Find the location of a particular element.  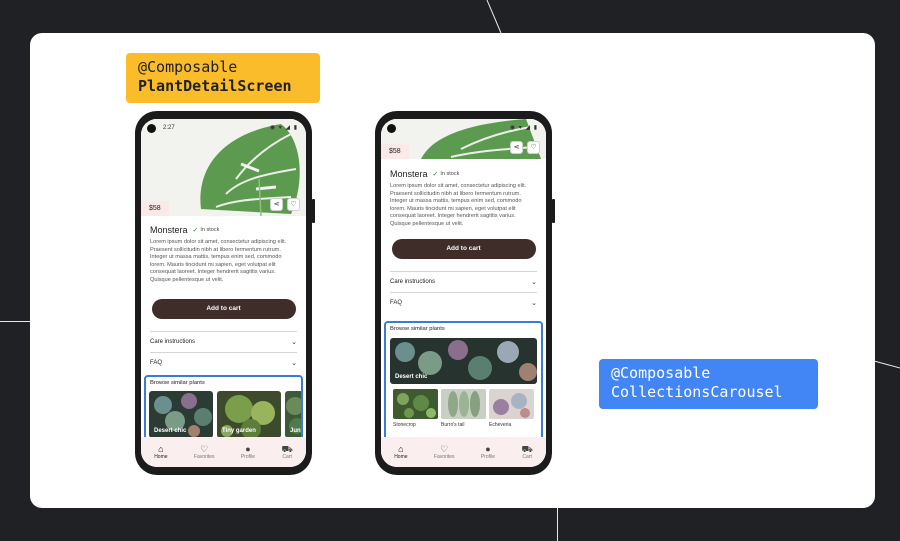

plant-tile: Stonecrop is located at coordinates (415, 408).